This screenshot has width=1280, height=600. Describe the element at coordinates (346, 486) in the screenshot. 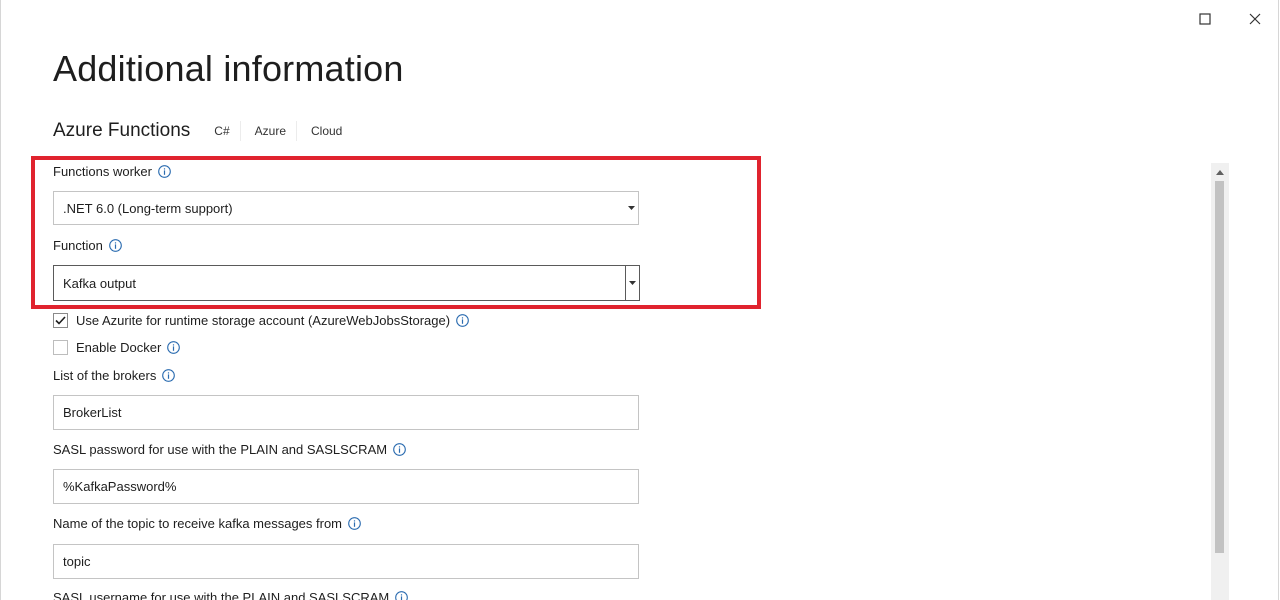

I see `sasl-password-input` at that location.